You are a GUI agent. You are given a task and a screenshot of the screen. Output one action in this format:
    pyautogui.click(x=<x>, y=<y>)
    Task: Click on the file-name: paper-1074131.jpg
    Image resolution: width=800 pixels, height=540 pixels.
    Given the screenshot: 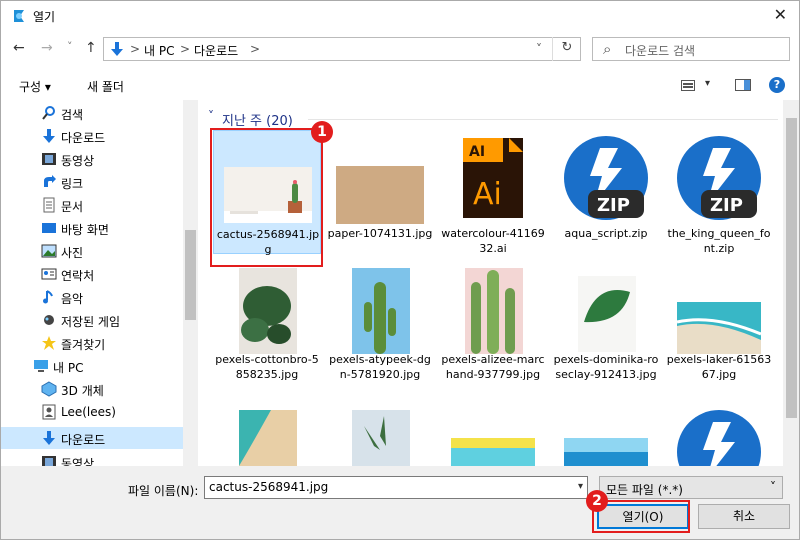 What is the action you would take?
    pyautogui.click(x=380, y=233)
    